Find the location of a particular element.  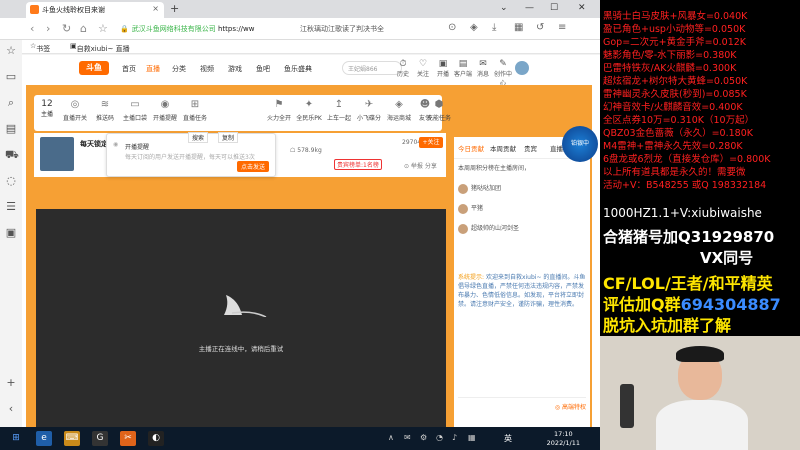

home-icon: ⌂ is located at coordinates (83, 28).